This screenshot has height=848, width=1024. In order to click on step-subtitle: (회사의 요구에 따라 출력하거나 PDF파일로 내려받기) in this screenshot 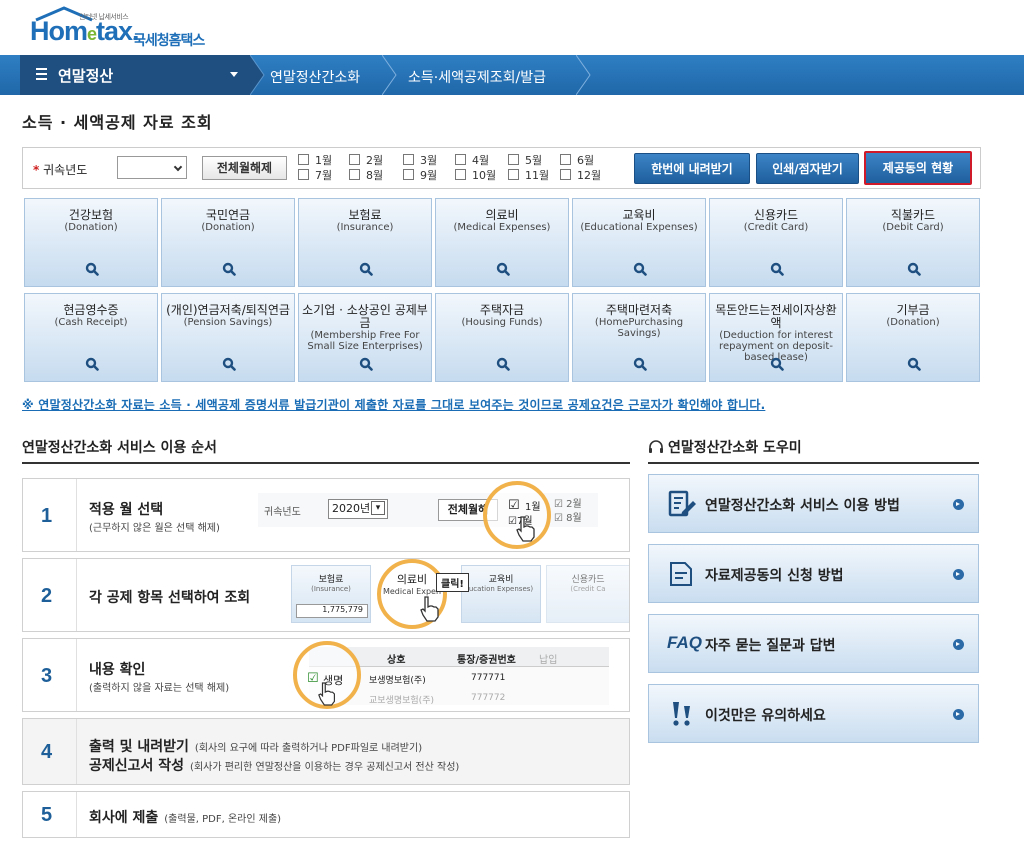, I will do `click(308, 748)`.